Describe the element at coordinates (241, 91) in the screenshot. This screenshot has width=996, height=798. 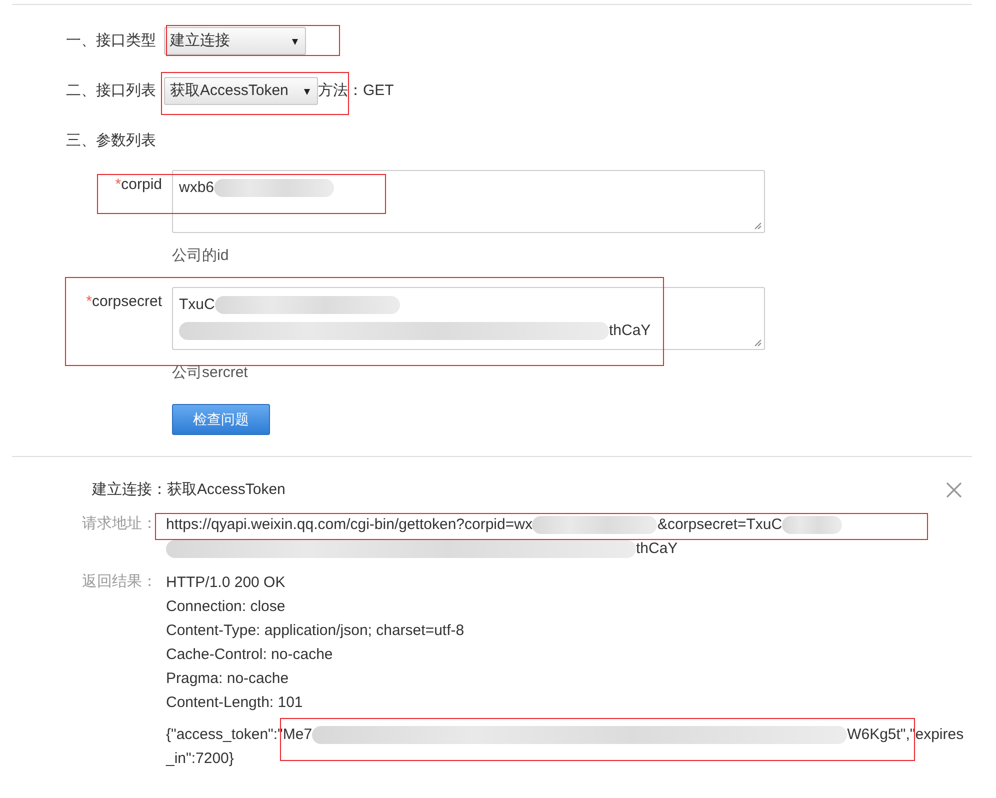
I see `dropdown-select: 获取AccessToken` at that location.